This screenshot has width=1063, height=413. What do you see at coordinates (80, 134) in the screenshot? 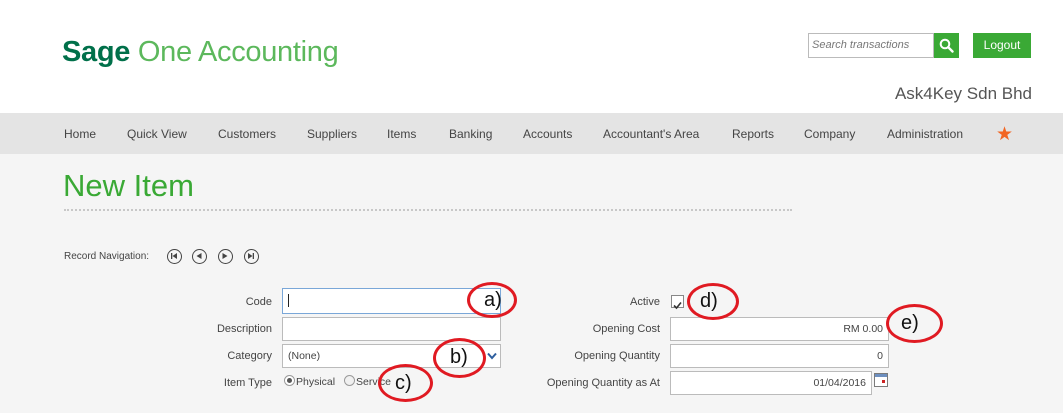
I see `nav-home: Home` at bounding box center [80, 134].